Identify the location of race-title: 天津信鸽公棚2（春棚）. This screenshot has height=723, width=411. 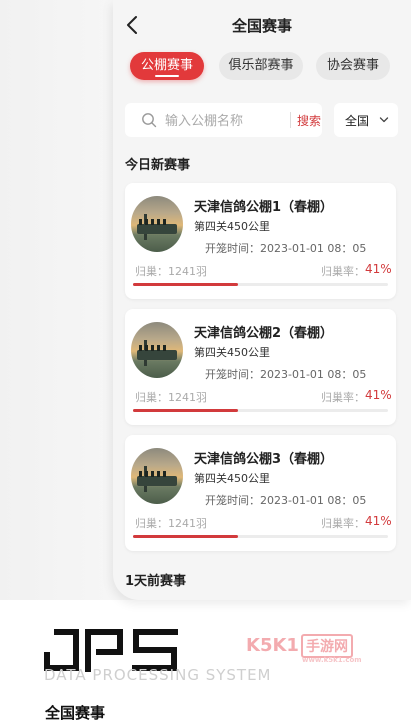
(264, 333).